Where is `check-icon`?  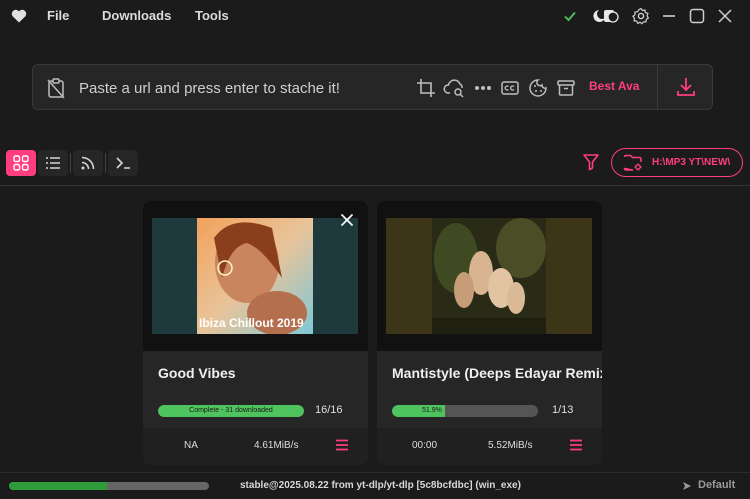
check-icon is located at coordinates (570, 16).